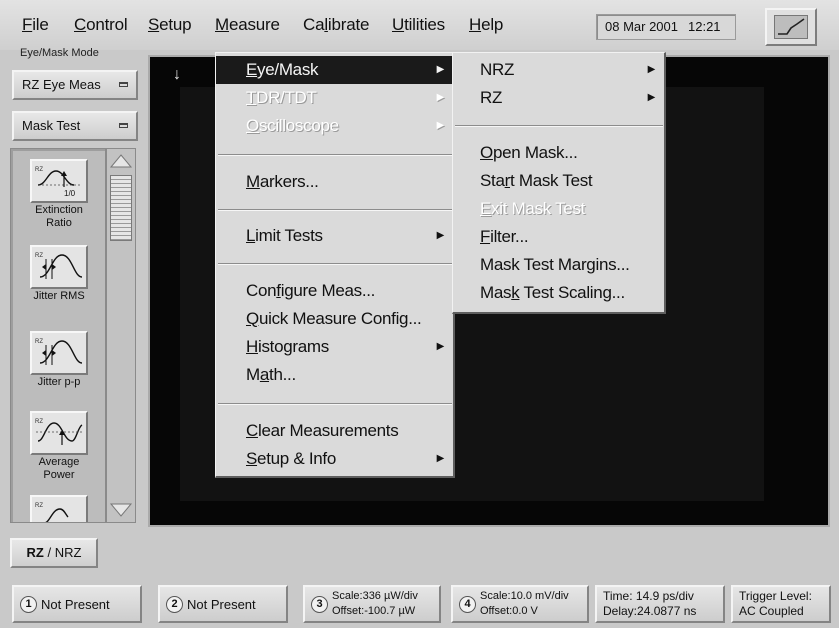 This screenshot has width=839, height=628. Describe the element at coordinates (559, 98) in the screenshot. I see `submenu-item-rz: RZ ▶` at that location.